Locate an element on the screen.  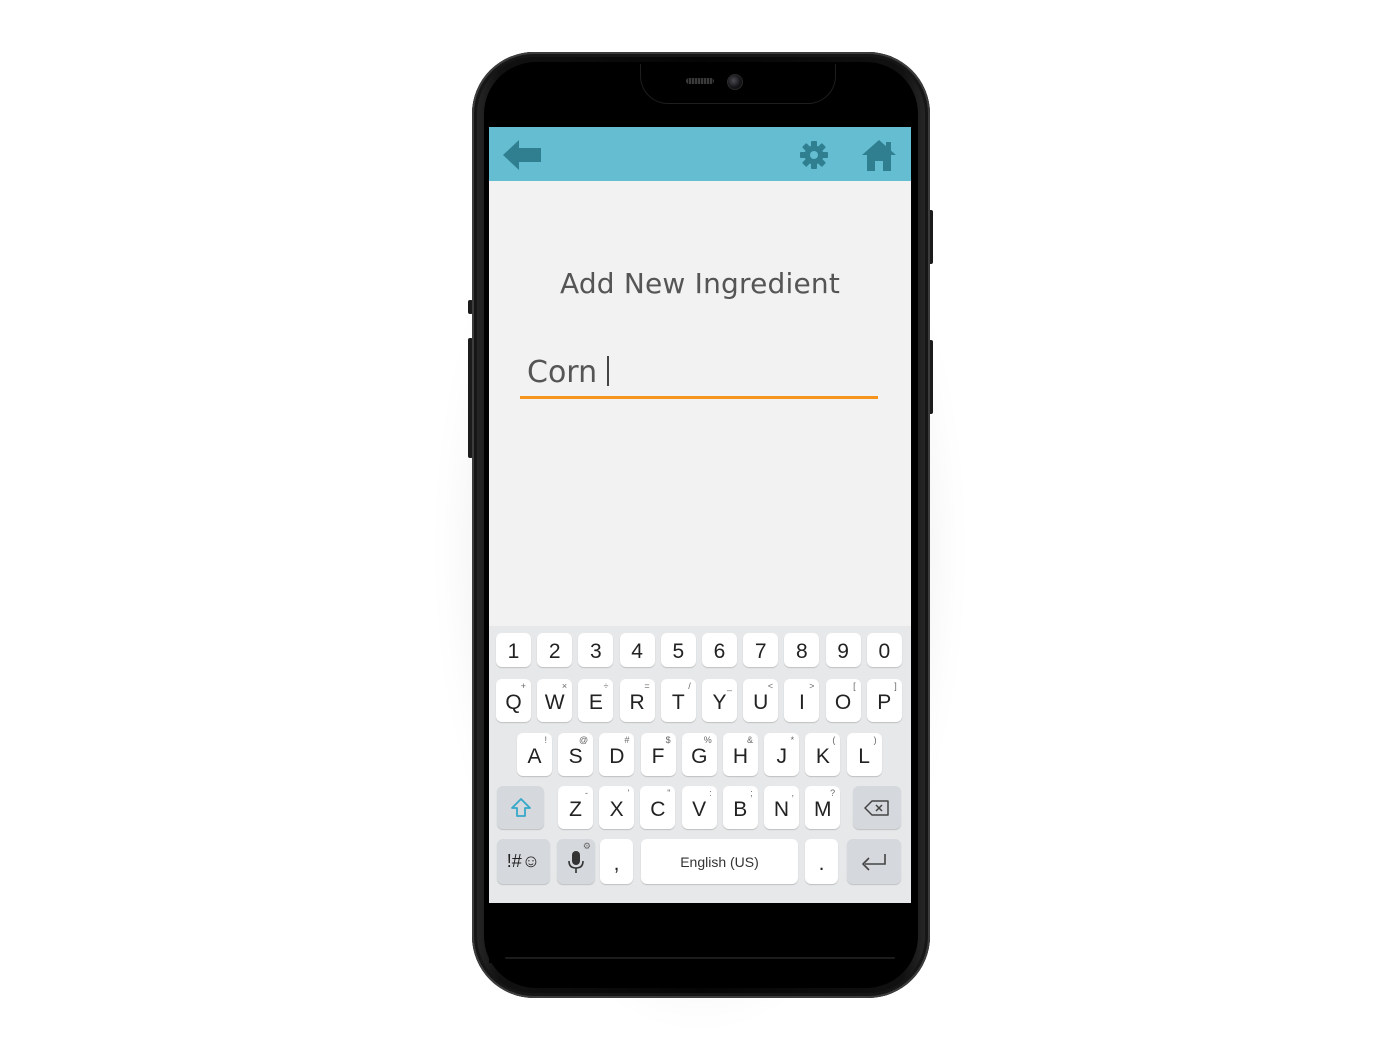
ingredient-input-value: Corn is located at coordinates (568, 372).